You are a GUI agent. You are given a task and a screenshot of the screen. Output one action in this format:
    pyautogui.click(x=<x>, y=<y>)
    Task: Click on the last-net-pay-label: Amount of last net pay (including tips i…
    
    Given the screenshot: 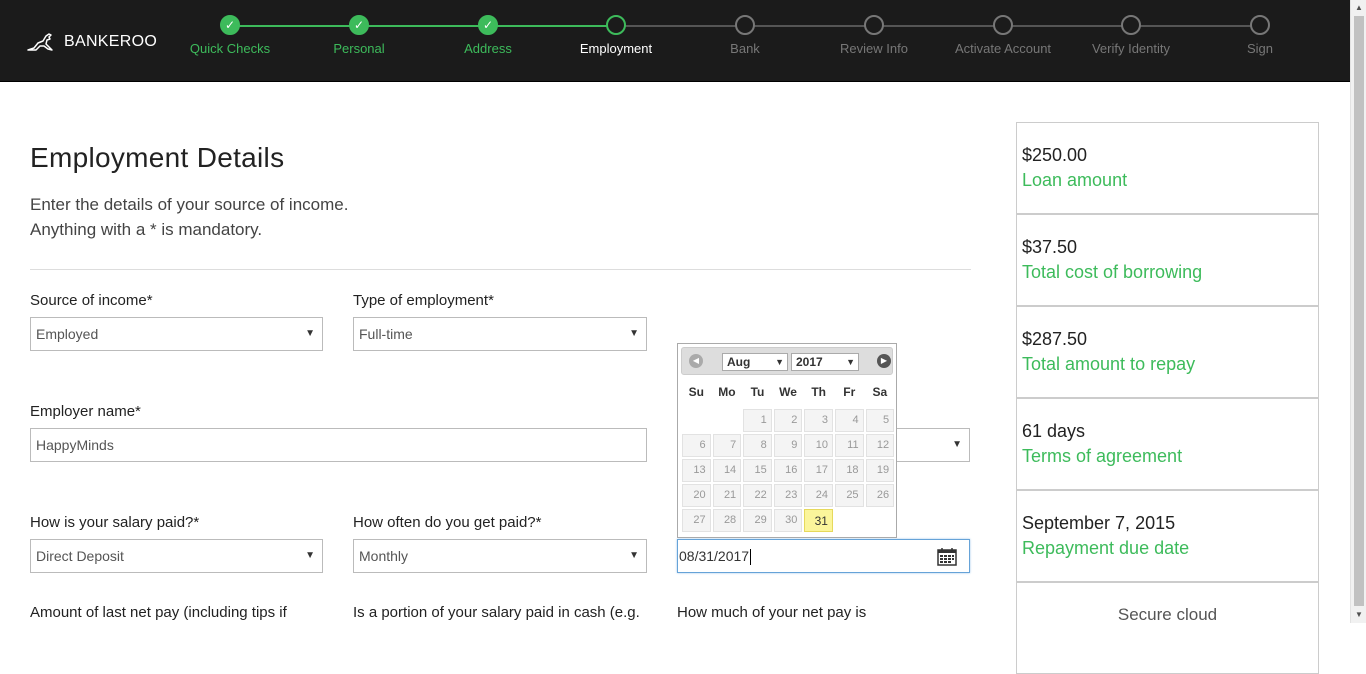 What is the action you would take?
    pyautogui.click(x=158, y=612)
    